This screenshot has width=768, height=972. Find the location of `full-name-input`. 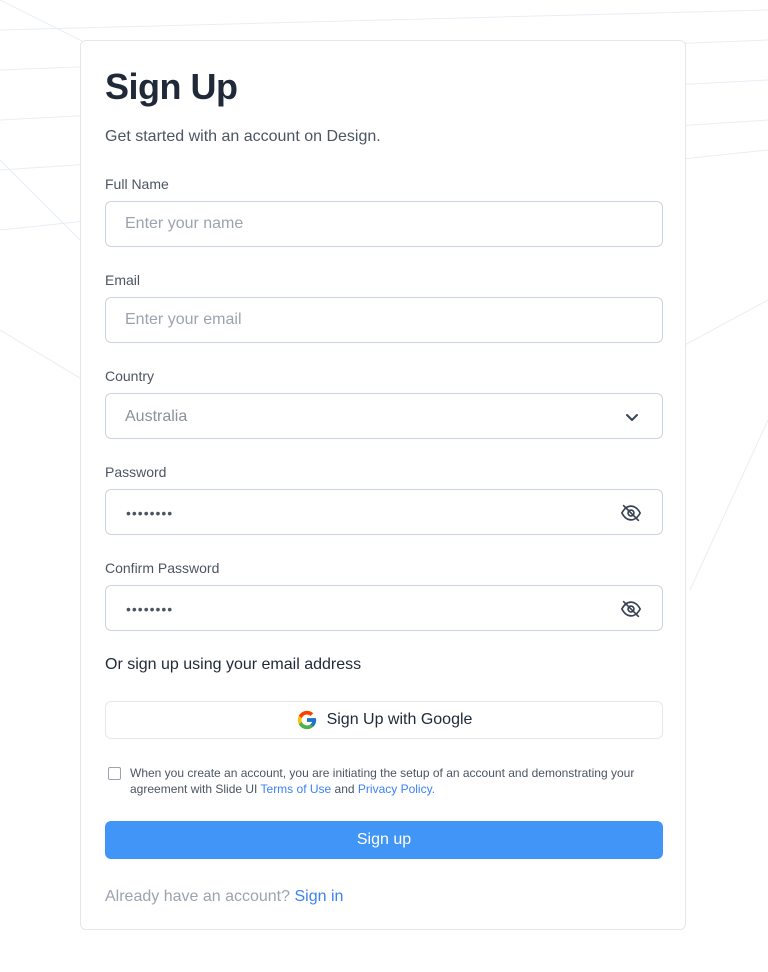

full-name-input is located at coordinates (384, 224).